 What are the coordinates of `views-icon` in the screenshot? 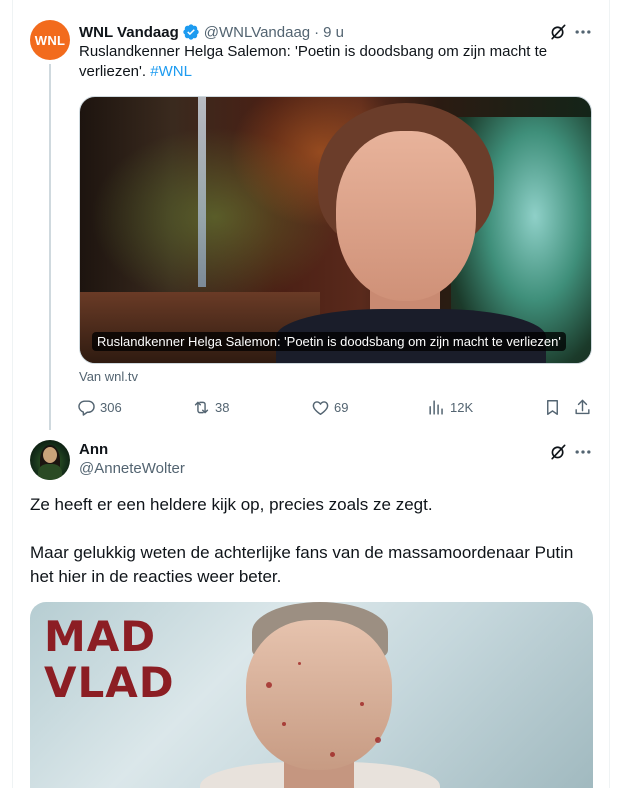 It's located at (436, 407).